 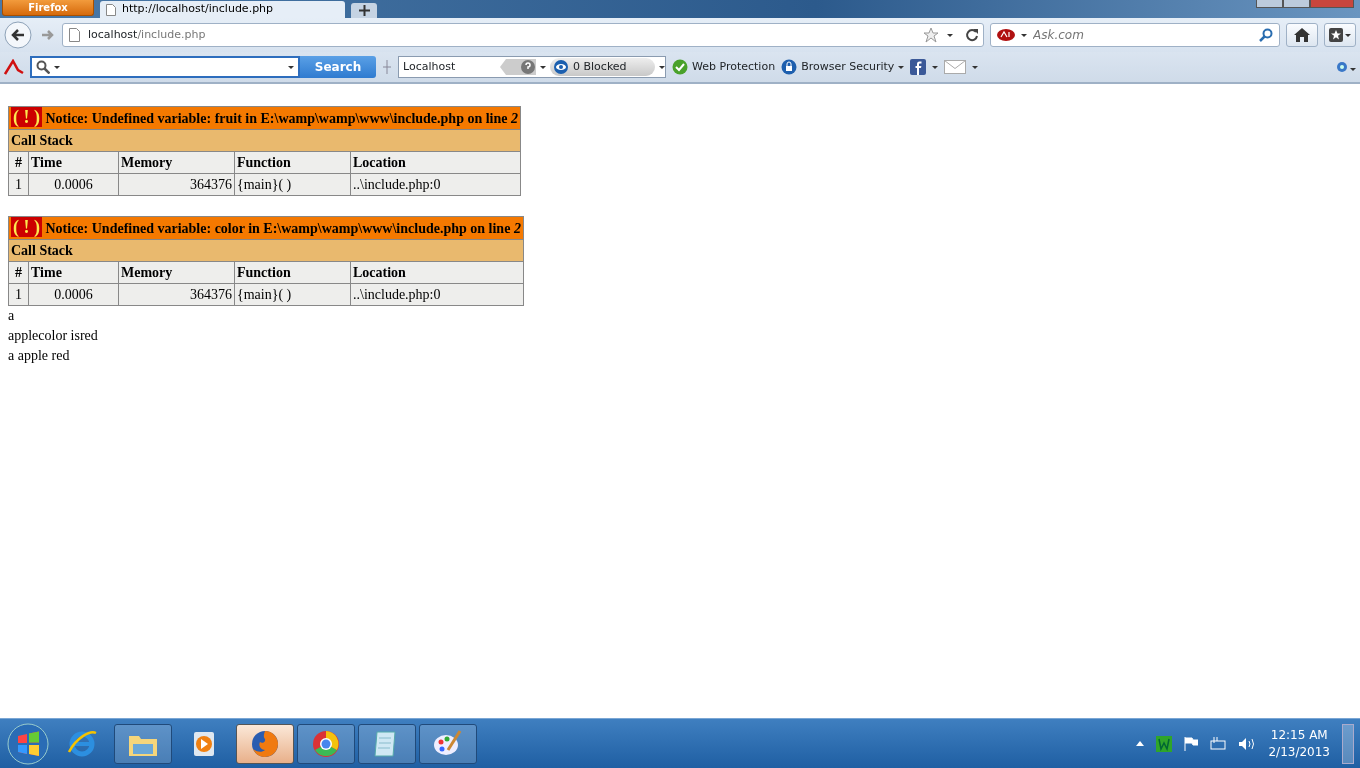 What do you see at coordinates (561, 67) in the screenshot?
I see `eye-icon` at bounding box center [561, 67].